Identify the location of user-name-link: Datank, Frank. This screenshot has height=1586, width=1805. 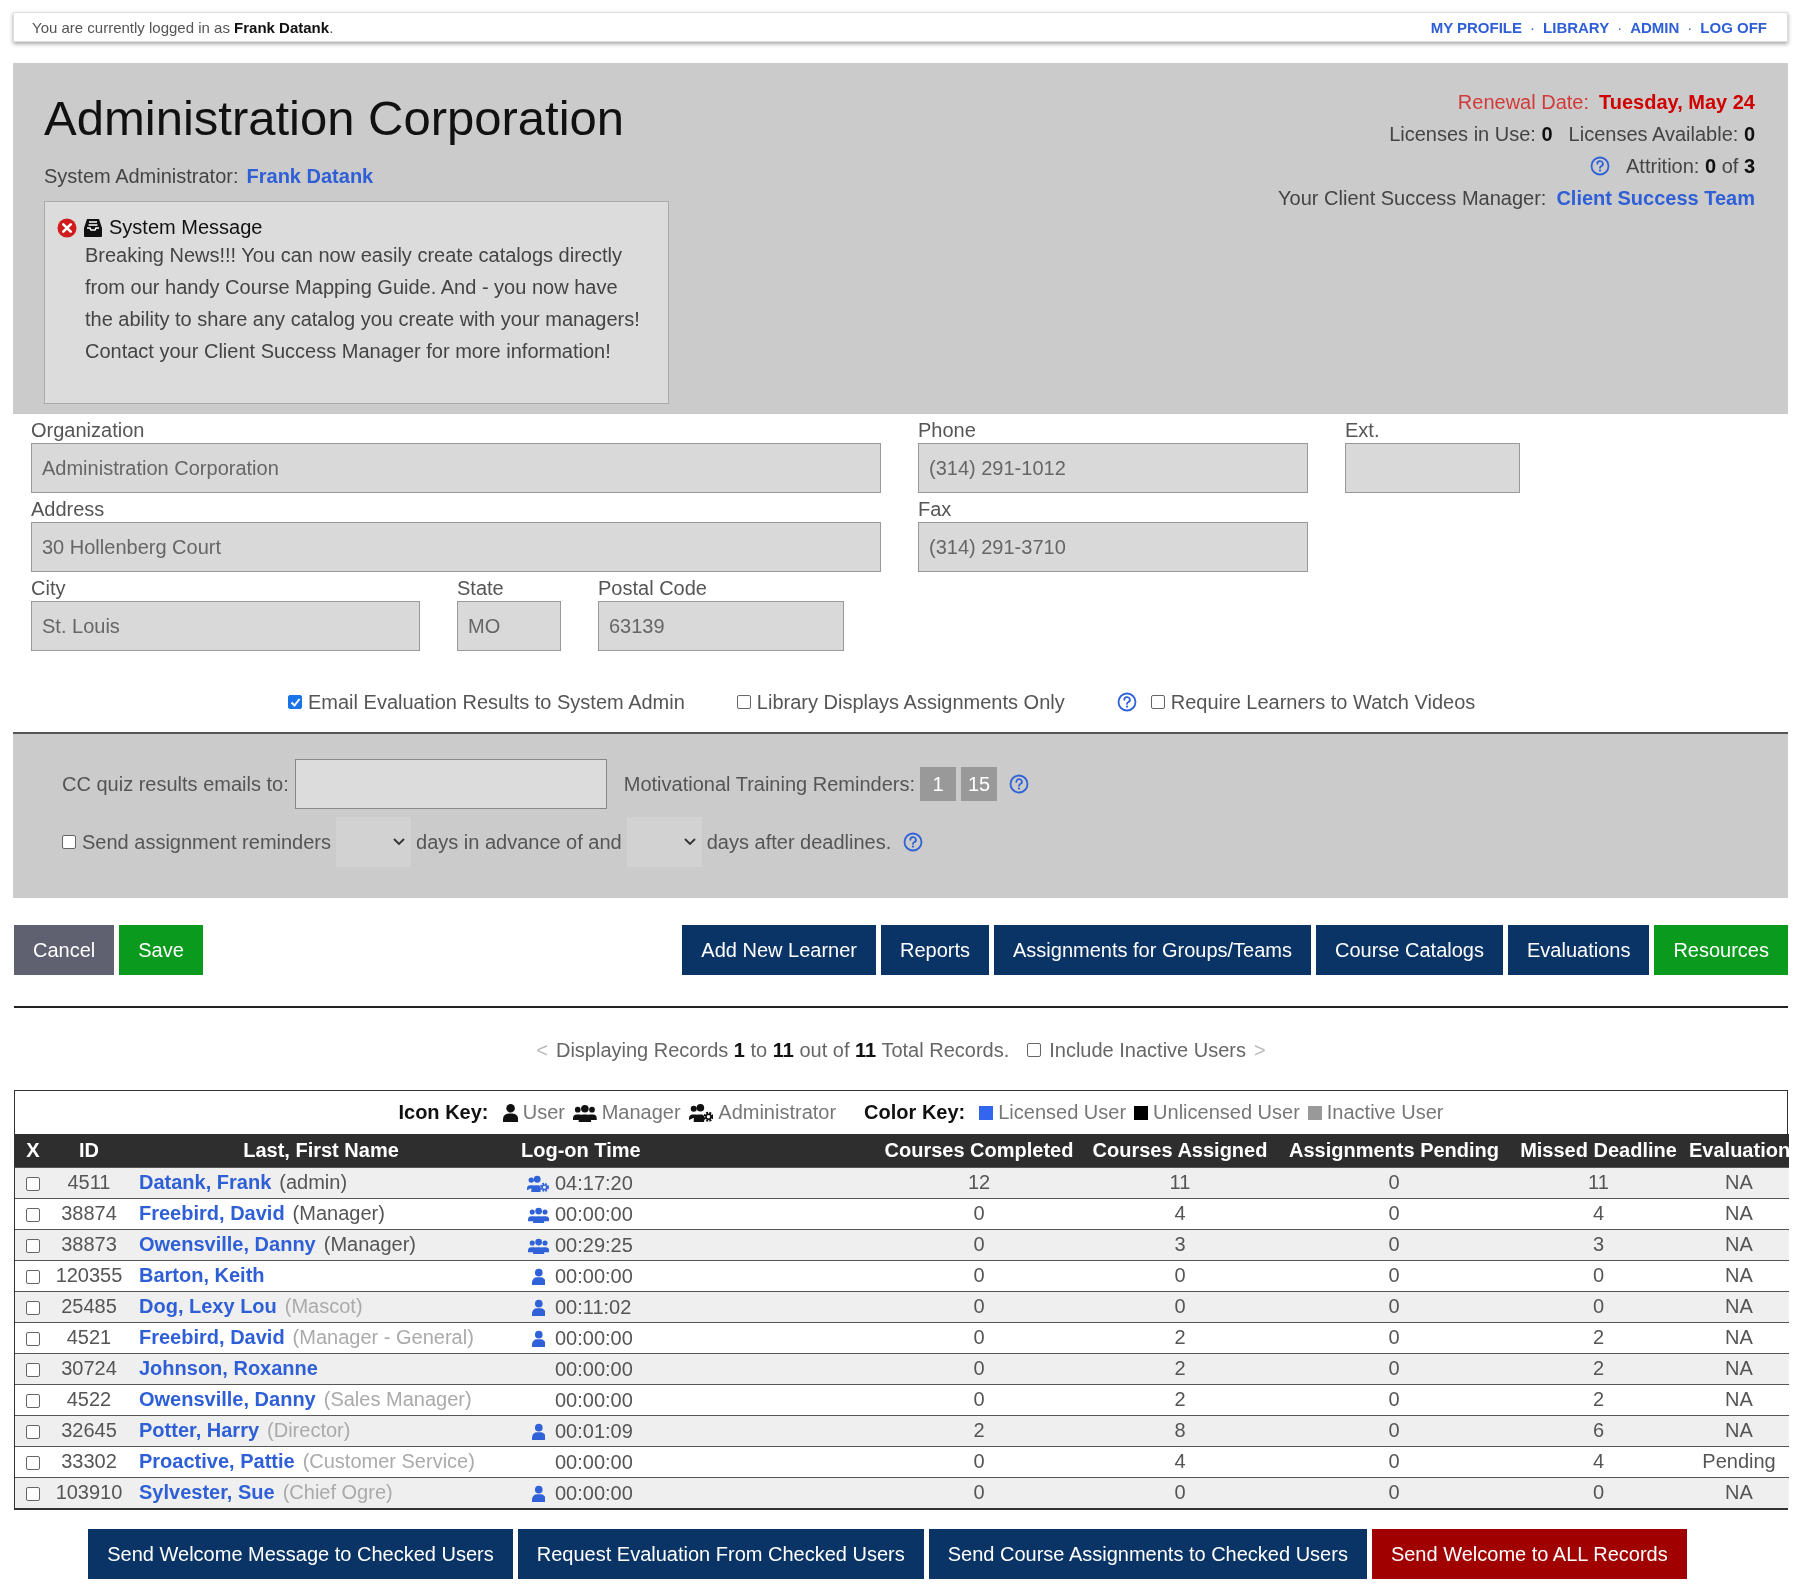
(205, 1182).